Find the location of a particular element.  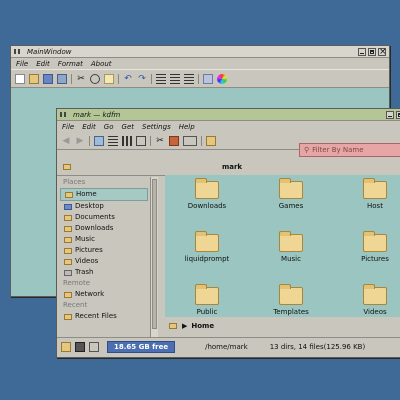

folder-label: Games is located at coordinates (291, 206).